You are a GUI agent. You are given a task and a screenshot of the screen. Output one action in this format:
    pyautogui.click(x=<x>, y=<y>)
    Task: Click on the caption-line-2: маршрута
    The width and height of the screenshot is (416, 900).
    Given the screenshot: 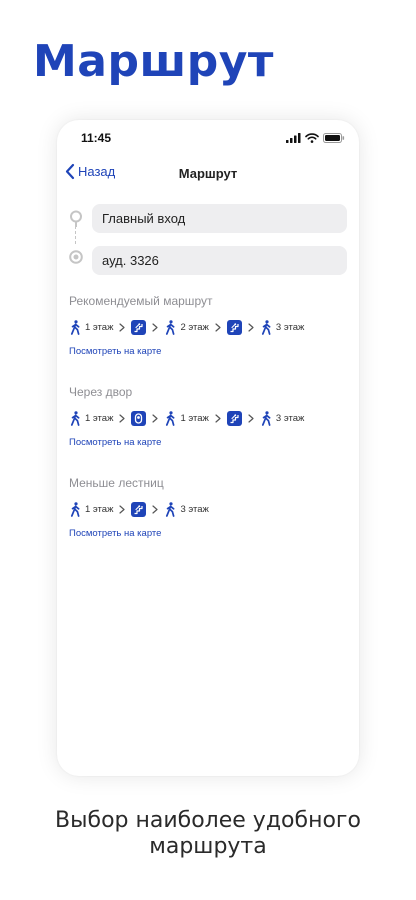 What is the action you would take?
    pyautogui.click(x=208, y=846)
    